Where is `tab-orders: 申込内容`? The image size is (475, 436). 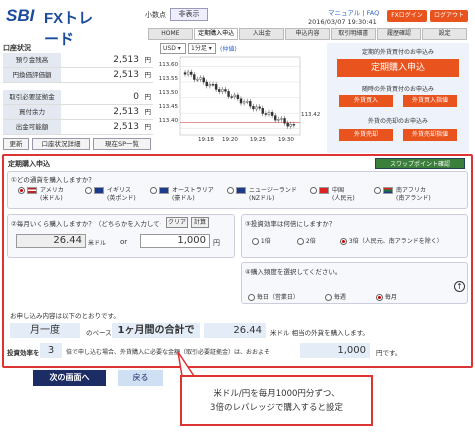
tab-orders: 申込内容 is located at coordinates (307, 34).